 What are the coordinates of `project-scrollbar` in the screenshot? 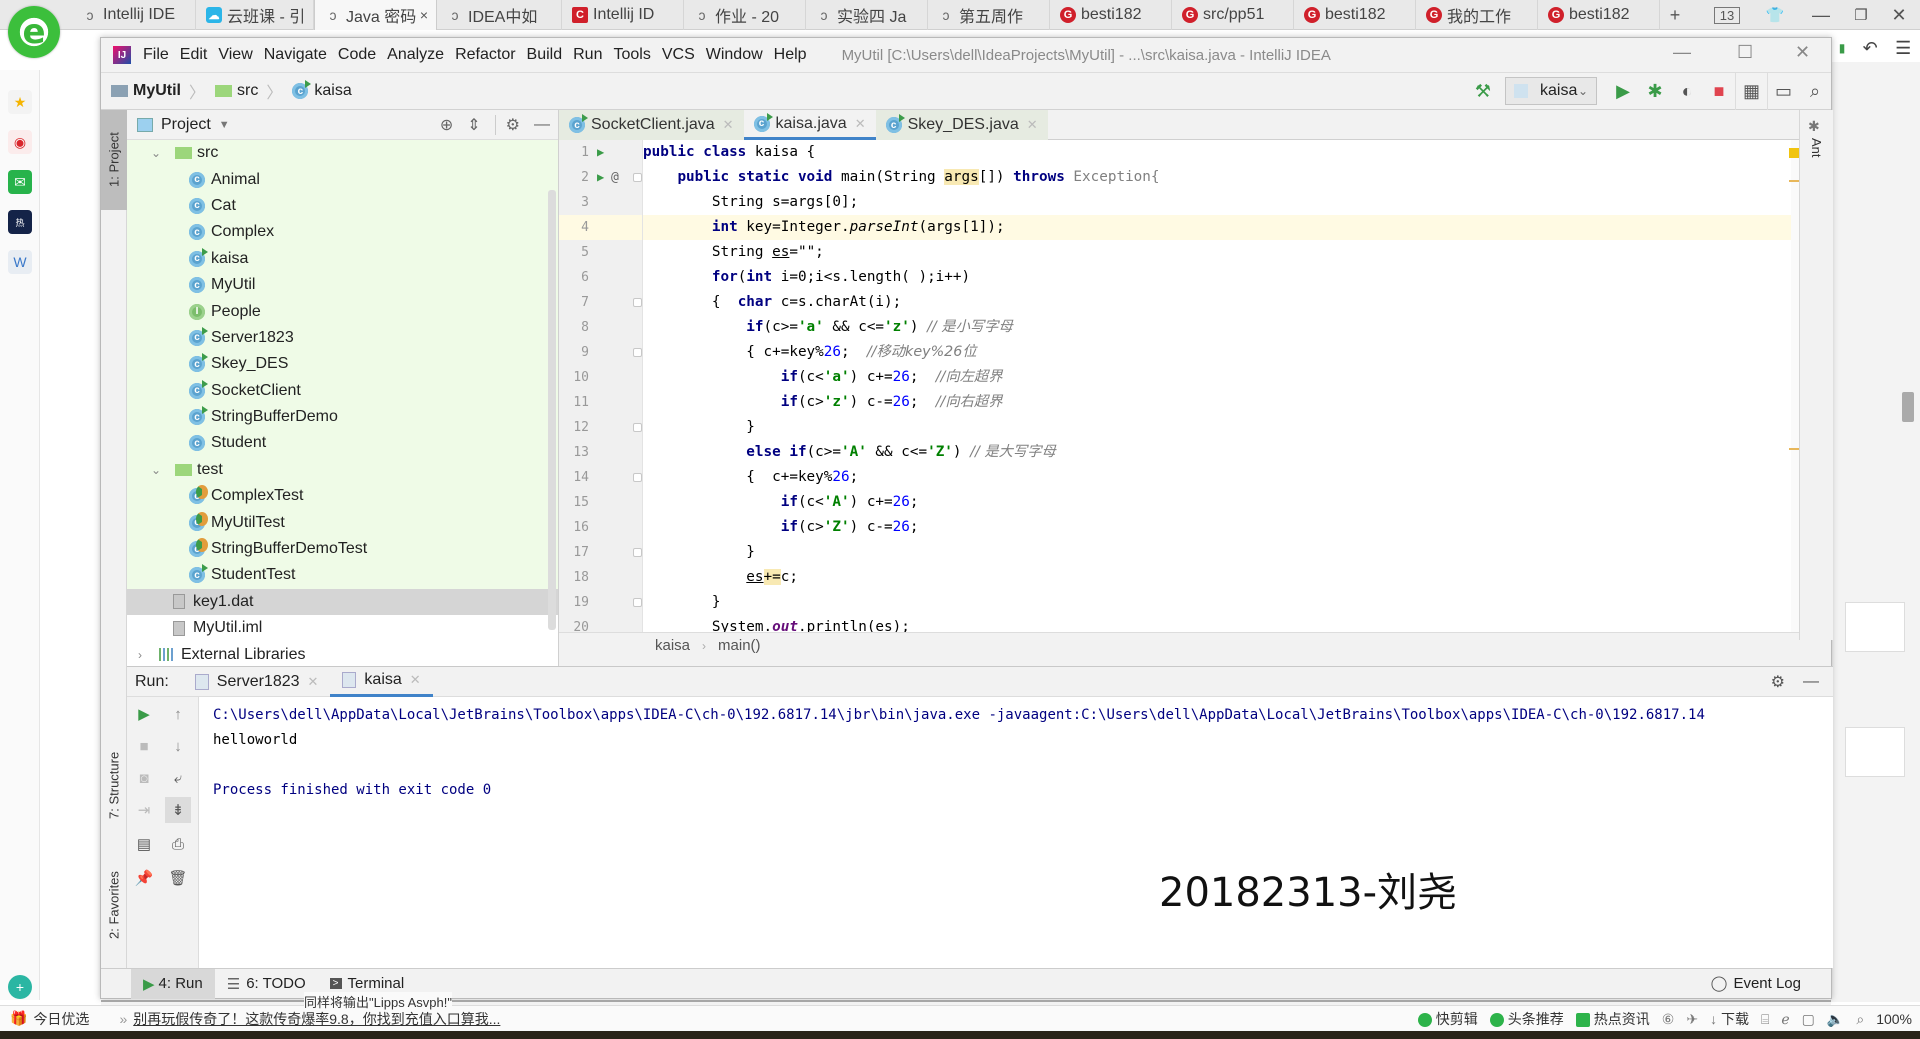 It's located at (552, 410).